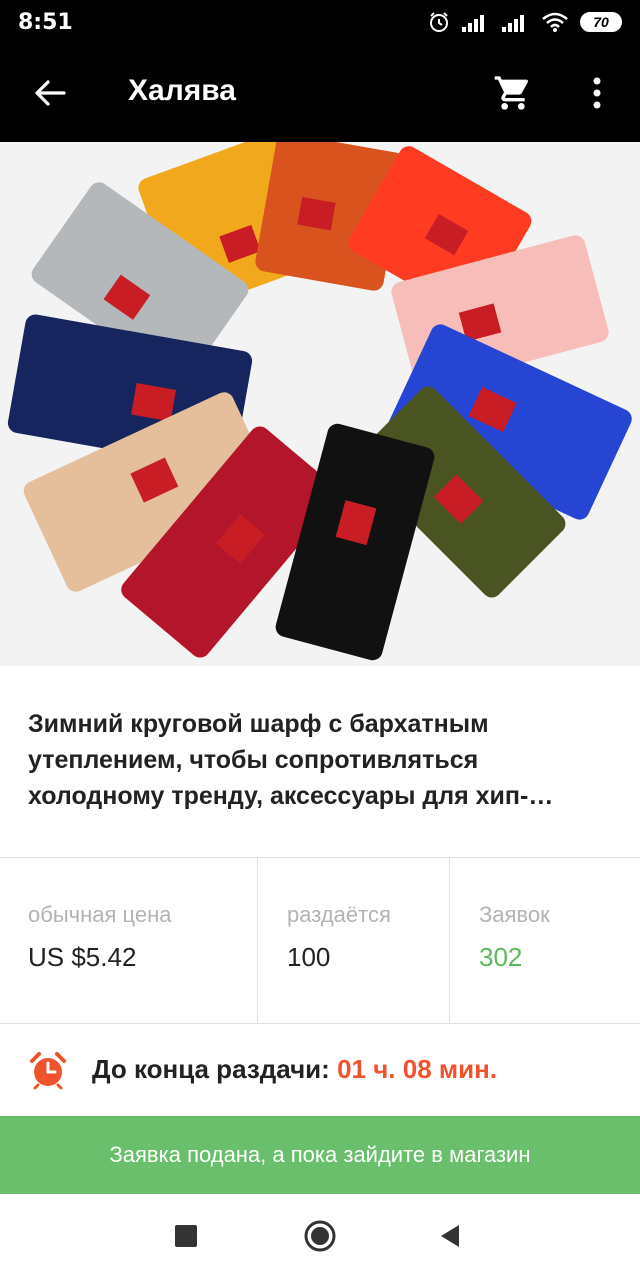 Image resolution: width=640 pixels, height=1280 pixels. I want to click on status-bar: 8:51 70, so click(320, 22).